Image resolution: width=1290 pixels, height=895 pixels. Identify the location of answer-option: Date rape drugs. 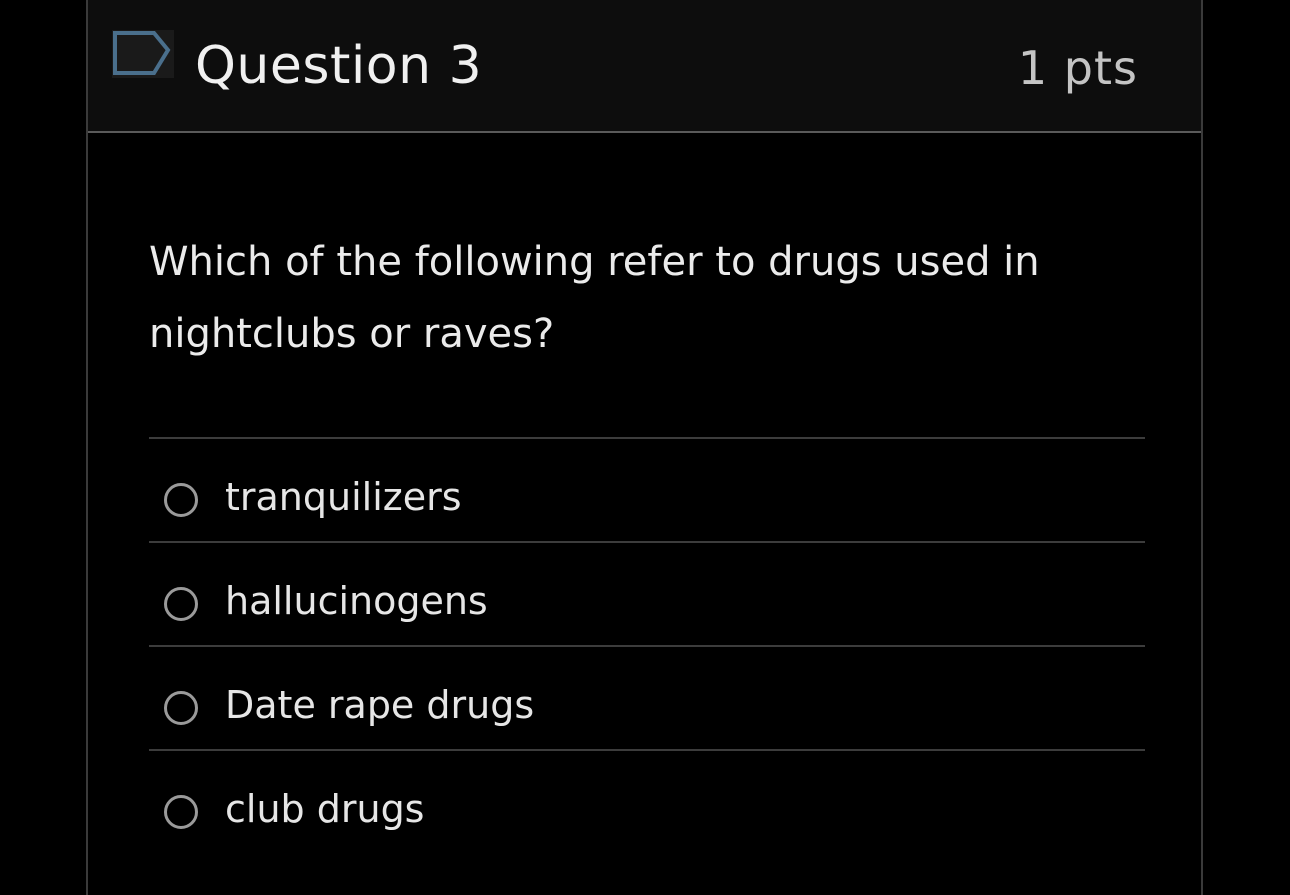
(647, 697).